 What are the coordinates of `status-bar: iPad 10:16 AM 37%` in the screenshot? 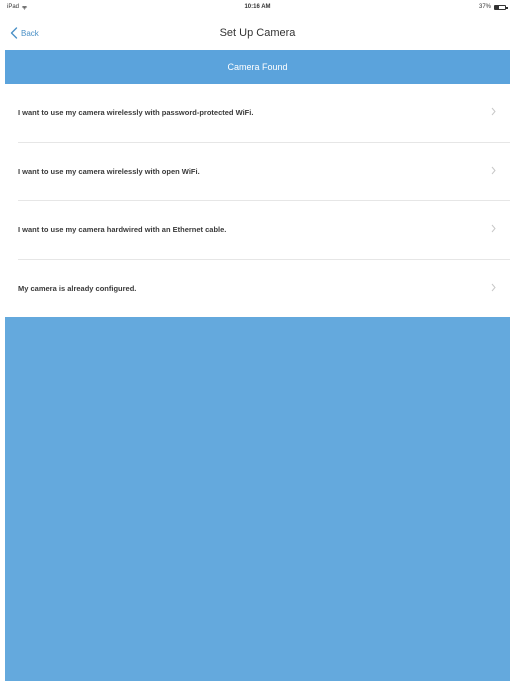 It's located at (257, 8).